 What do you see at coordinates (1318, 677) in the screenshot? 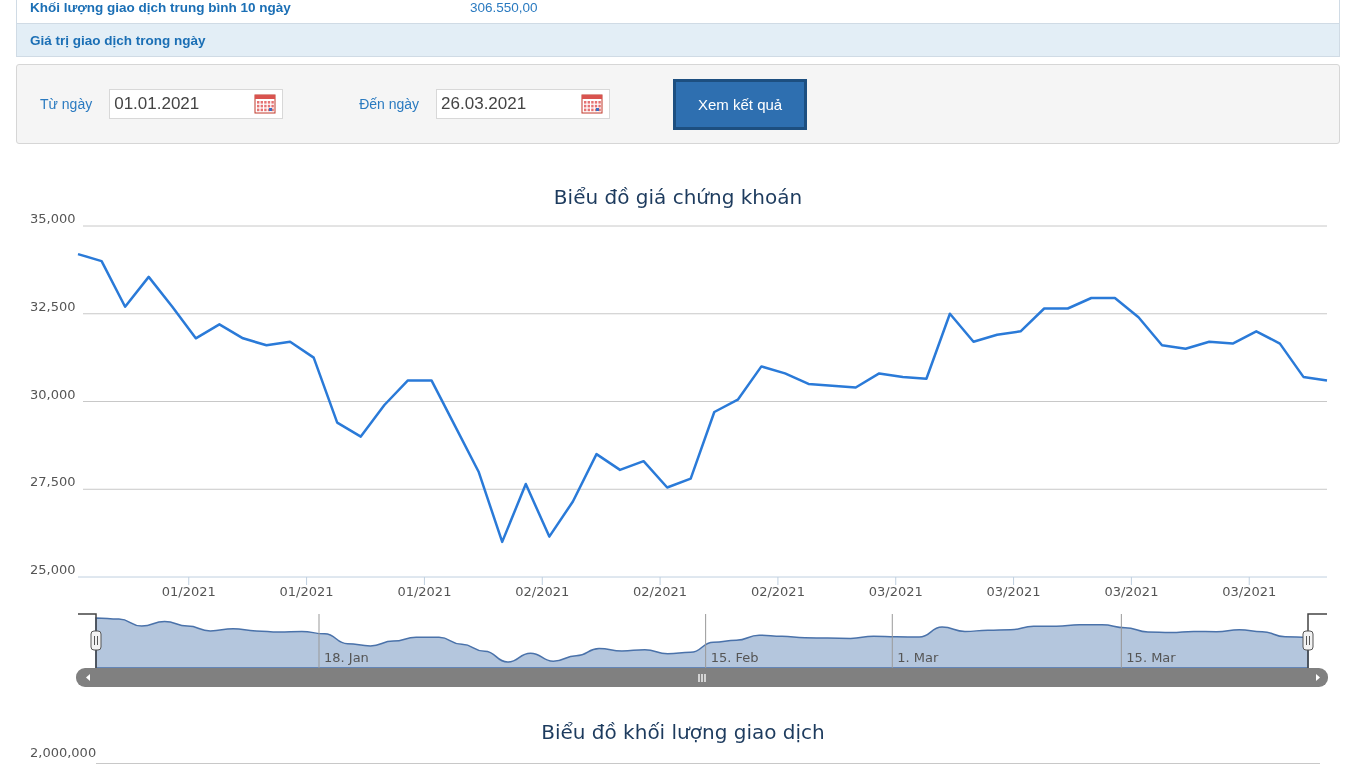
I see `scroll-right-icon` at bounding box center [1318, 677].